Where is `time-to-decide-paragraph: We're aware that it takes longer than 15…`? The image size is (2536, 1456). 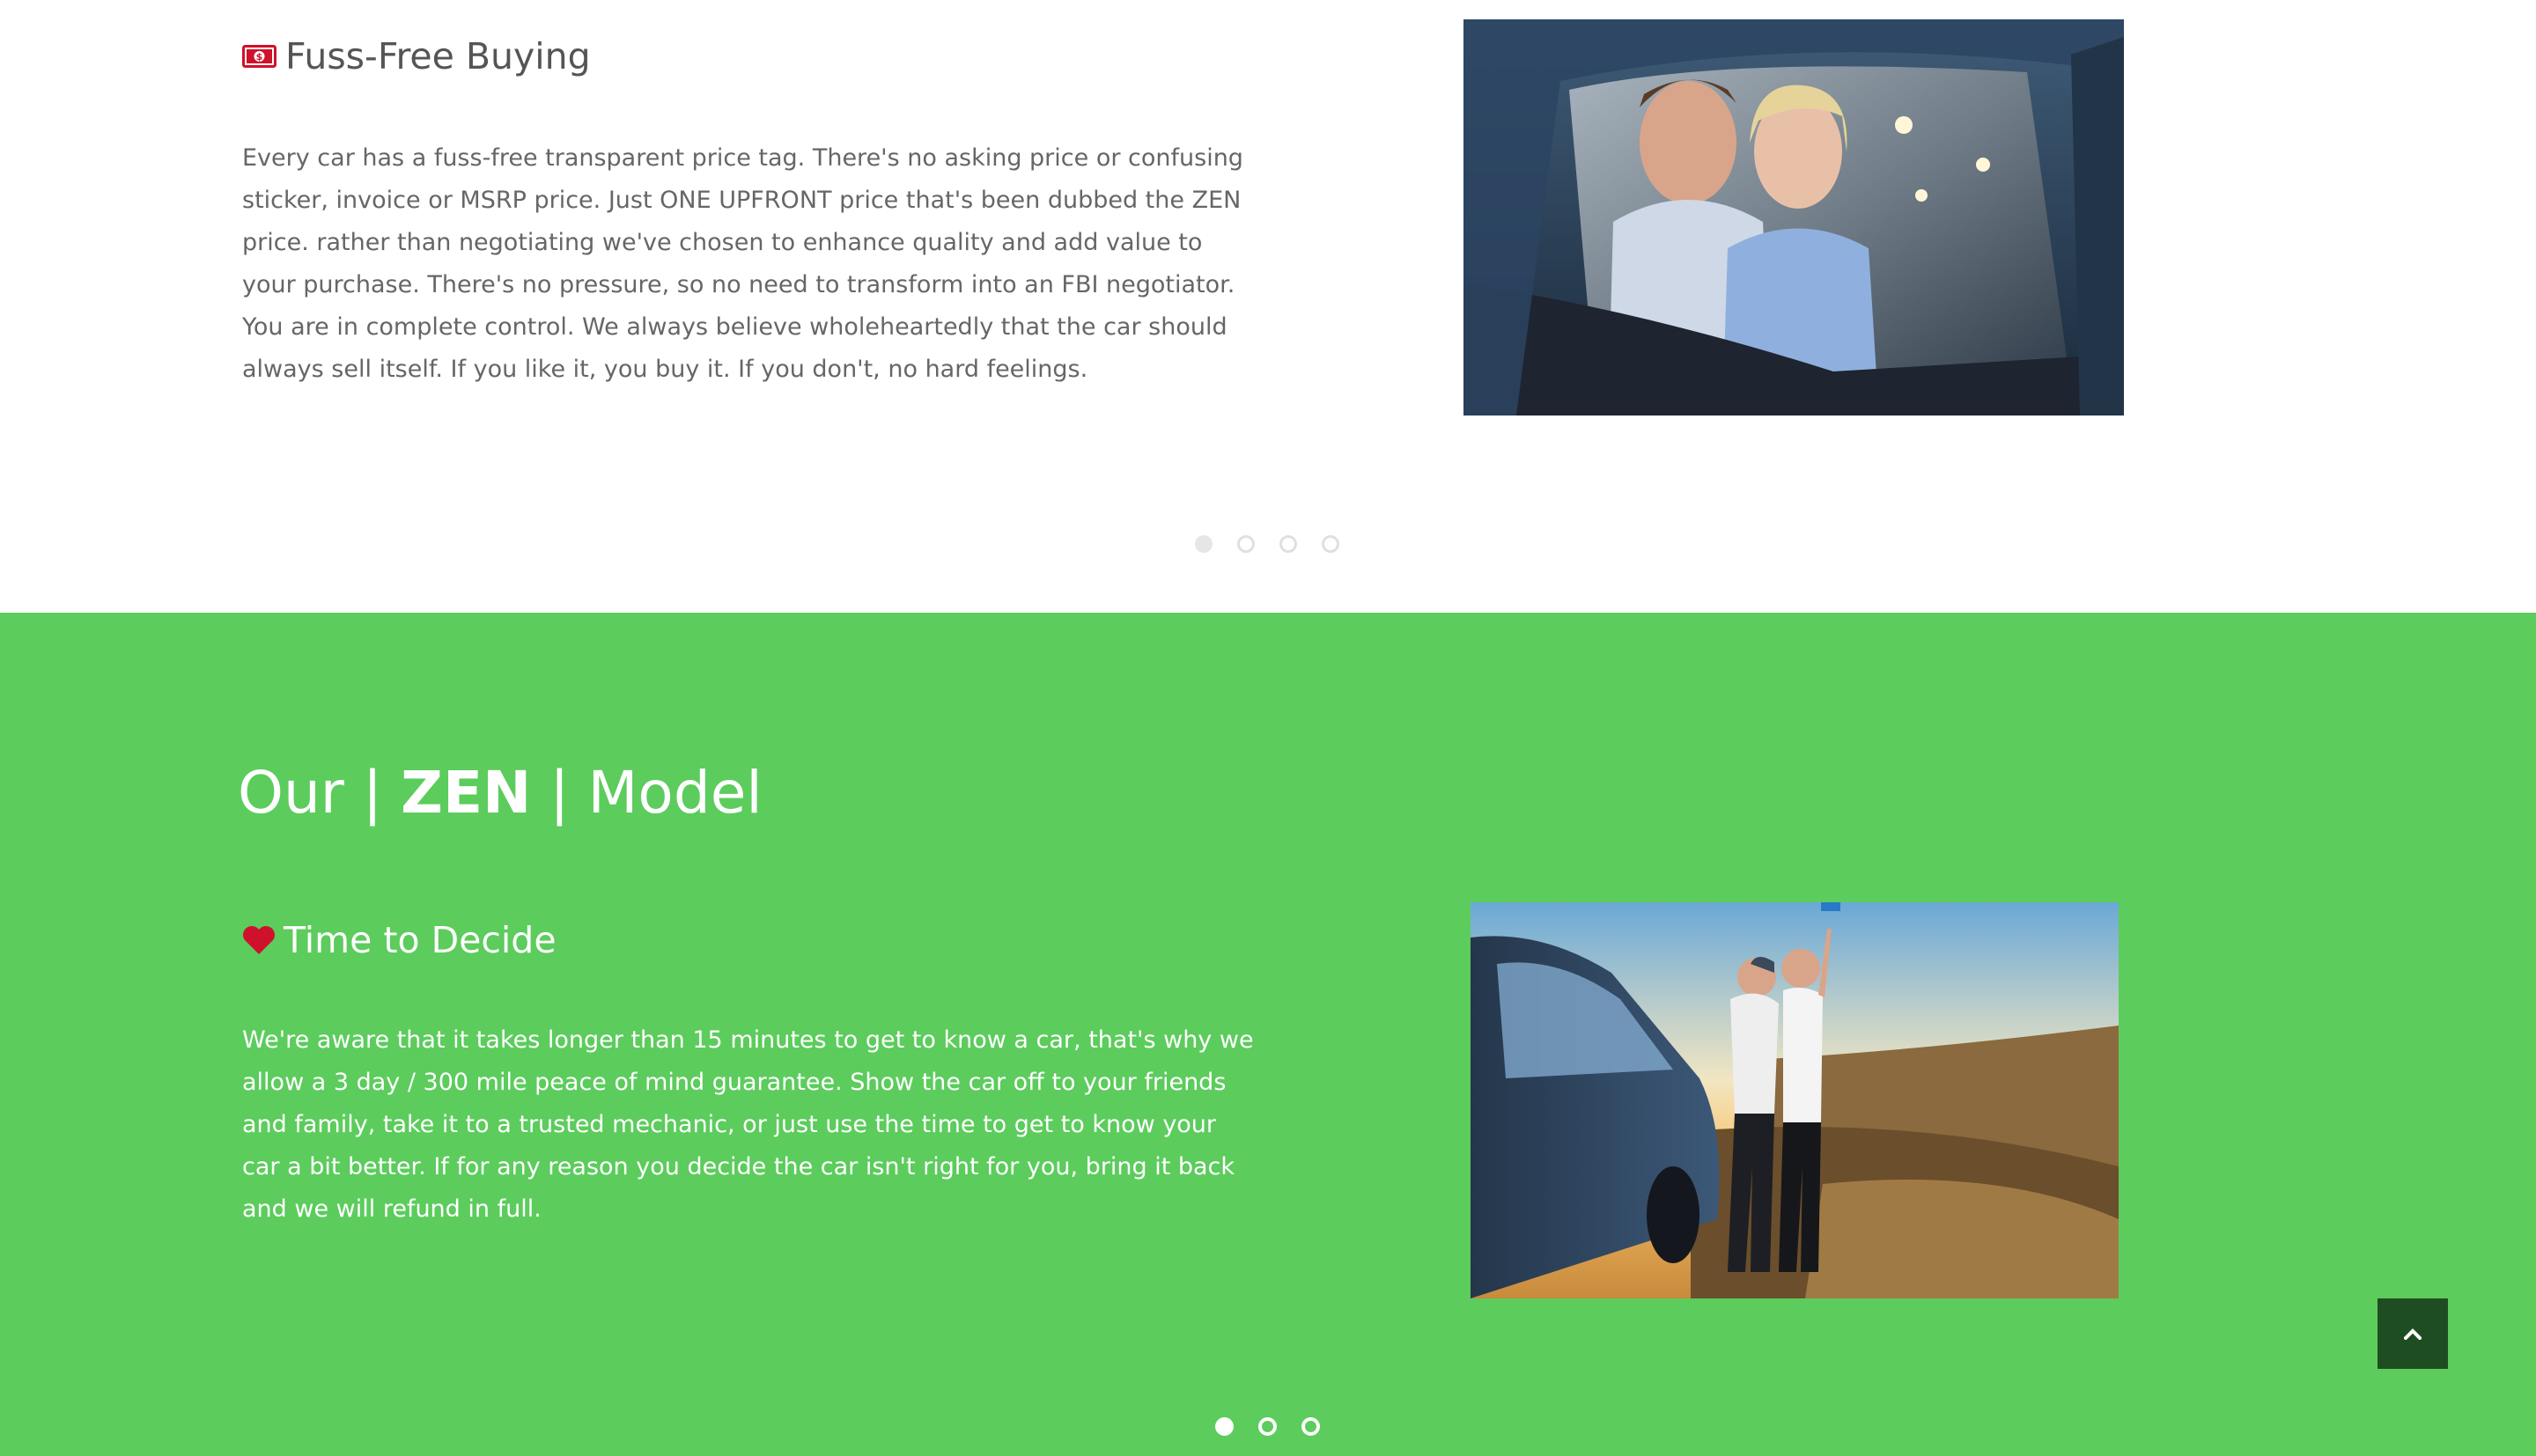 time-to-decide-paragraph: We're aware that it takes longer than 15… is located at coordinates (748, 1124).